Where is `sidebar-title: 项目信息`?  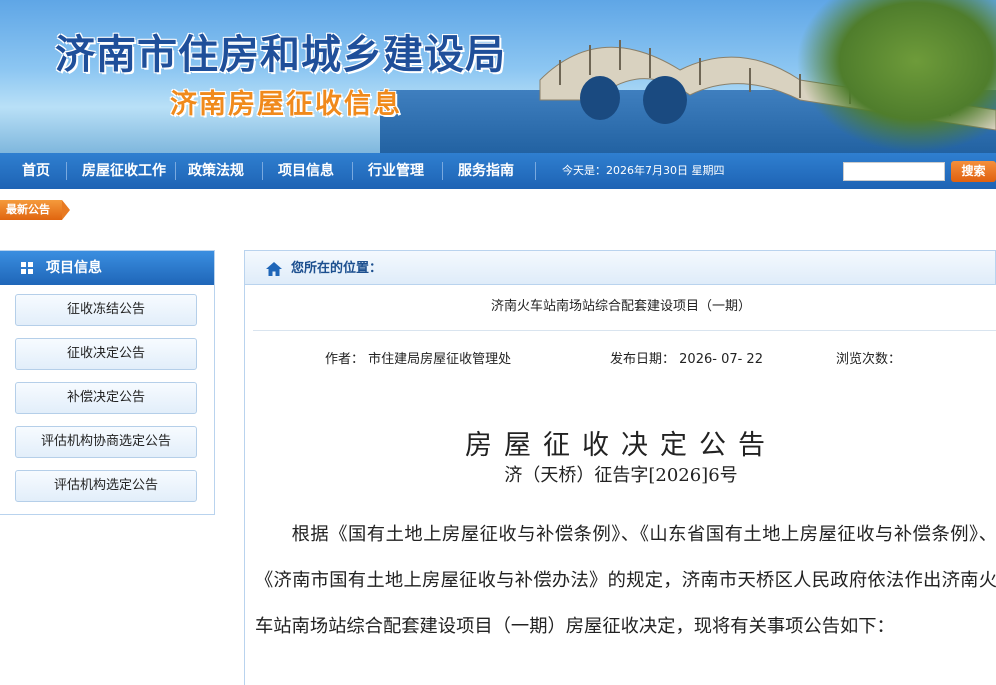
sidebar-title: 项目信息 is located at coordinates (74, 268).